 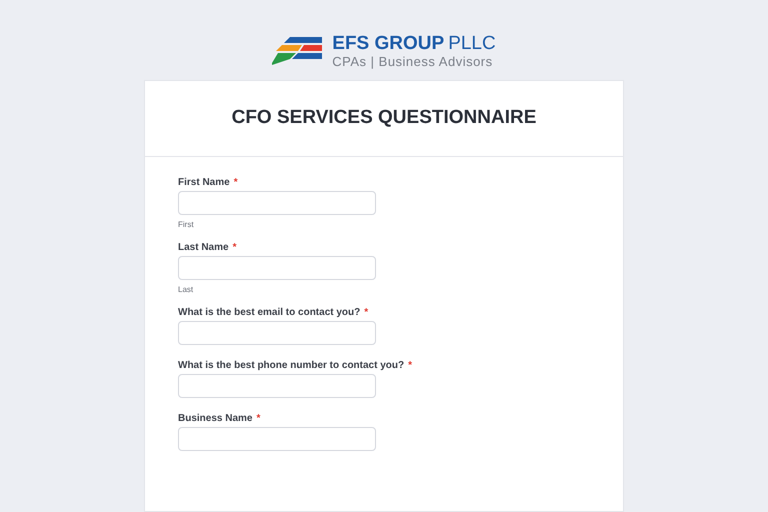 What do you see at coordinates (298, 50) in the screenshot?
I see `logo-icon` at bounding box center [298, 50].